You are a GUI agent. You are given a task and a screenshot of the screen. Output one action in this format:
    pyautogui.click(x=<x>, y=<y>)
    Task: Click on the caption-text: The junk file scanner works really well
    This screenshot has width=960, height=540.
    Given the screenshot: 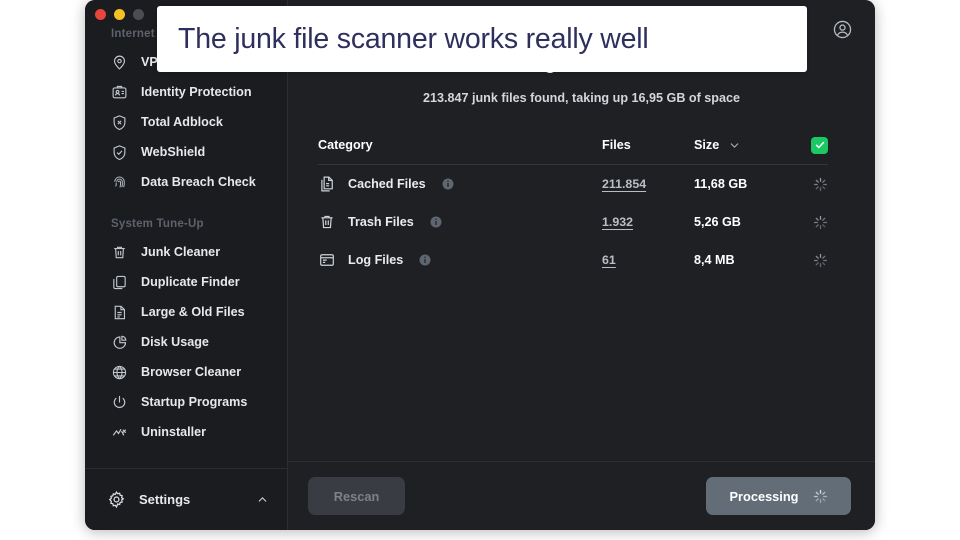 What is the action you would take?
    pyautogui.click(x=413, y=38)
    